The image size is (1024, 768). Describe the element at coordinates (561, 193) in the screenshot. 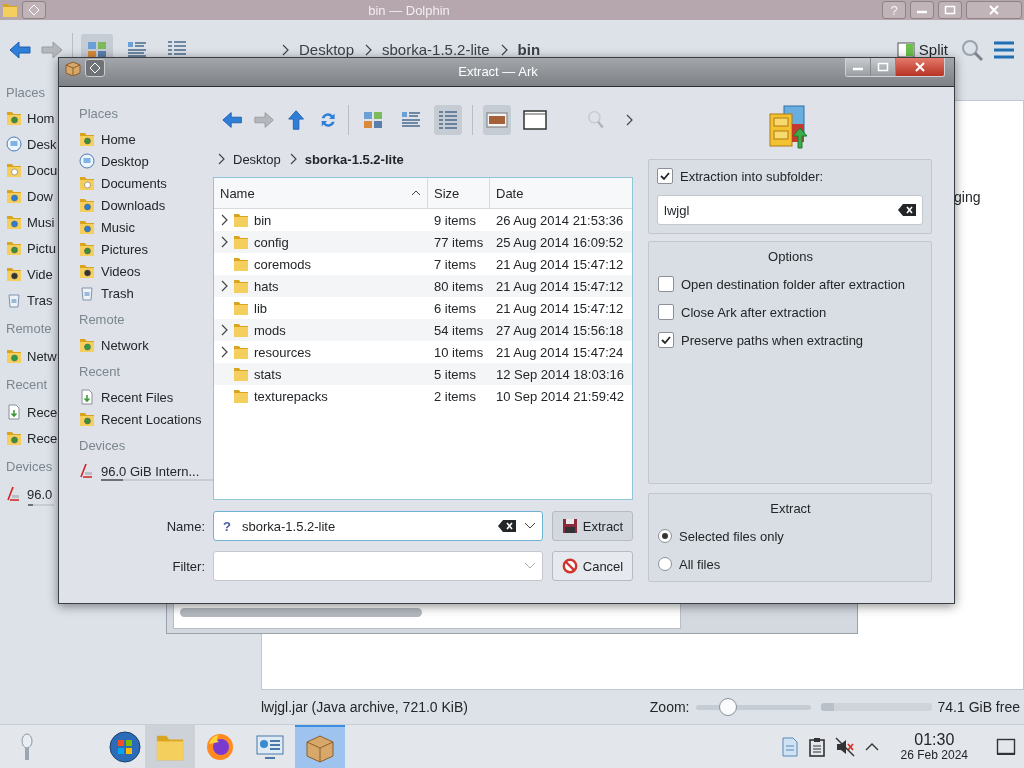

I see `column-header: Date` at that location.